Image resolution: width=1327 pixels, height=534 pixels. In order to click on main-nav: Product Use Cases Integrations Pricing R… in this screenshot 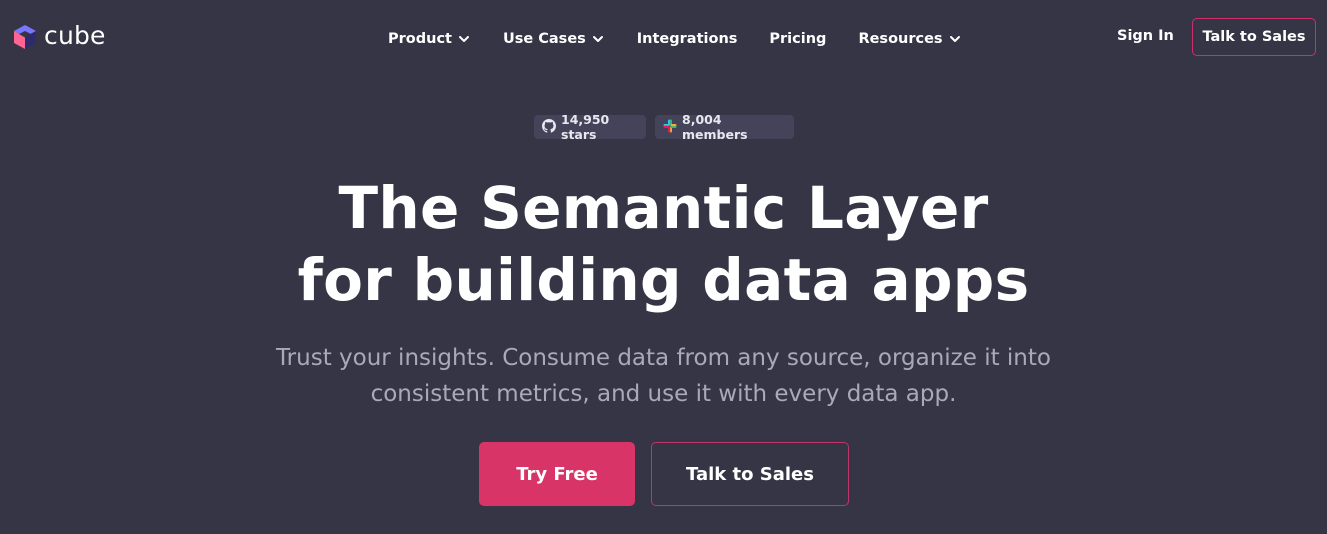, I will do `click(674, 39)`.